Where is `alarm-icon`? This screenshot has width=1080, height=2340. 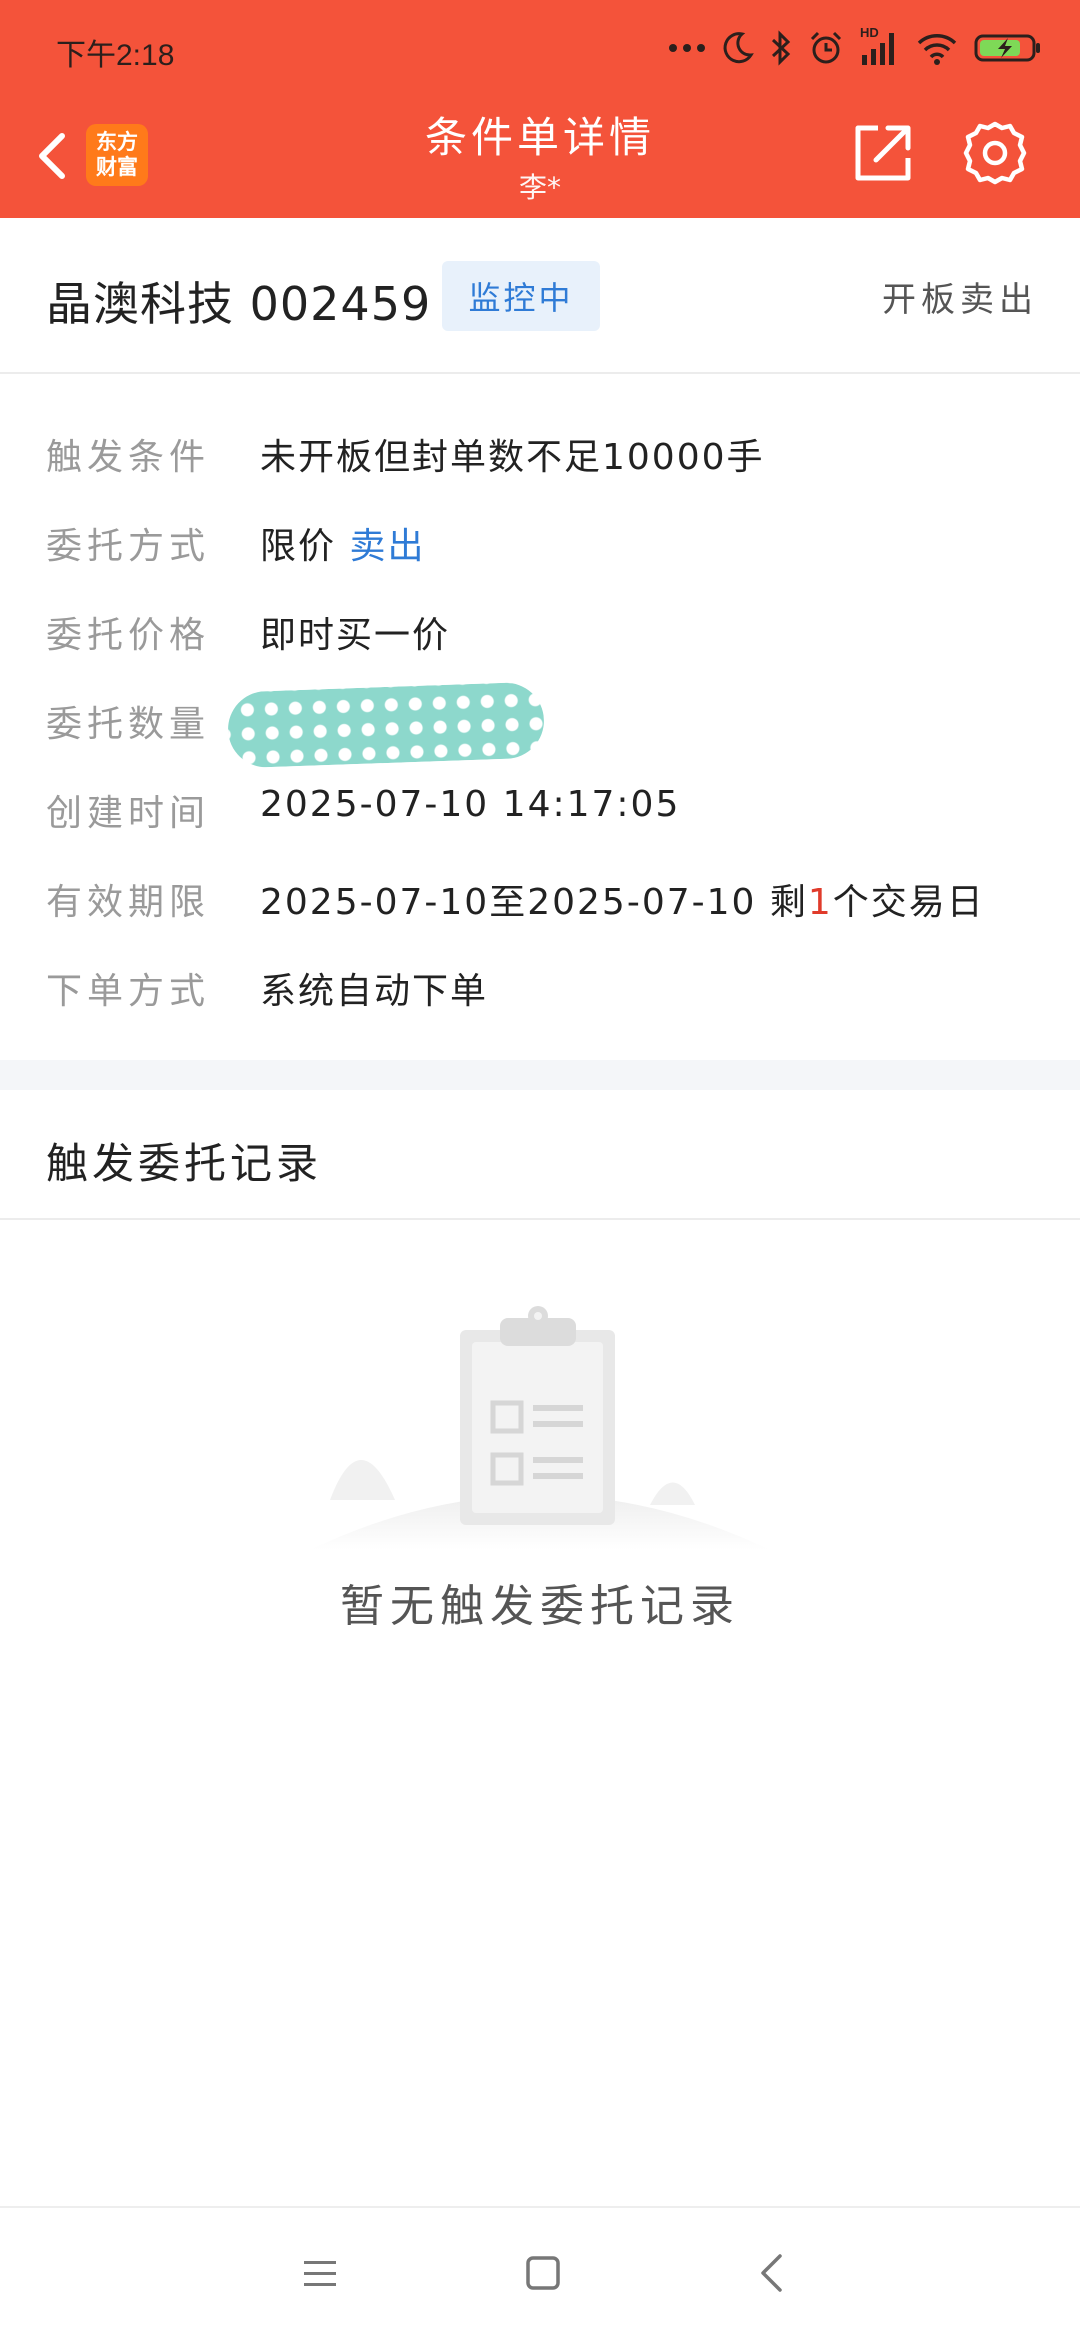
alarm-icon is located at coordinates (826, 47).